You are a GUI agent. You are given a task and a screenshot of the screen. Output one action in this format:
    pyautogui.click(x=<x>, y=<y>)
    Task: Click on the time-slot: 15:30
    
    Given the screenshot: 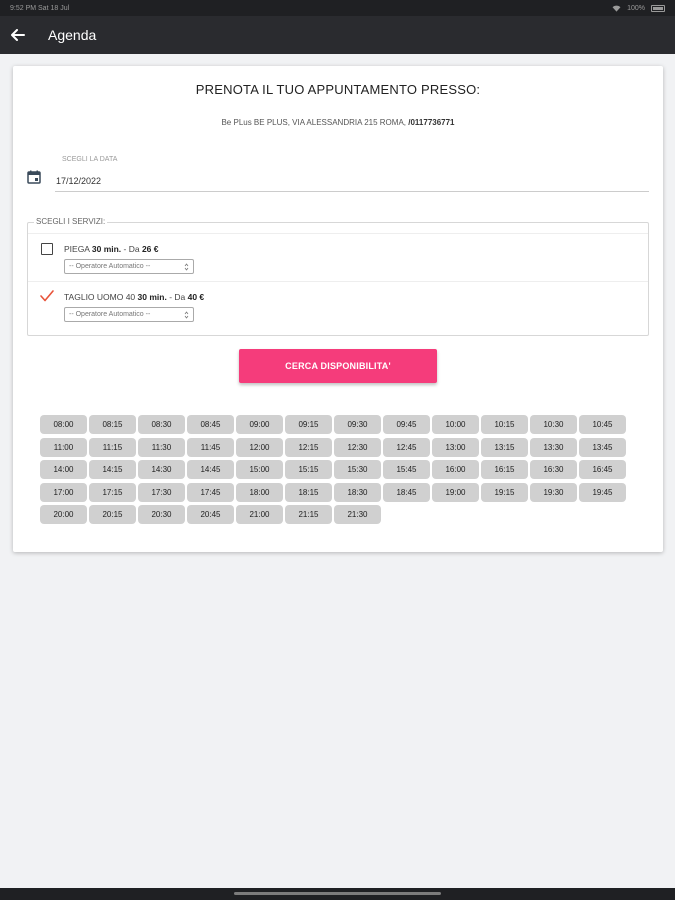 What is the action you would take?
    pyautogui.click(x=357, y=469)
    